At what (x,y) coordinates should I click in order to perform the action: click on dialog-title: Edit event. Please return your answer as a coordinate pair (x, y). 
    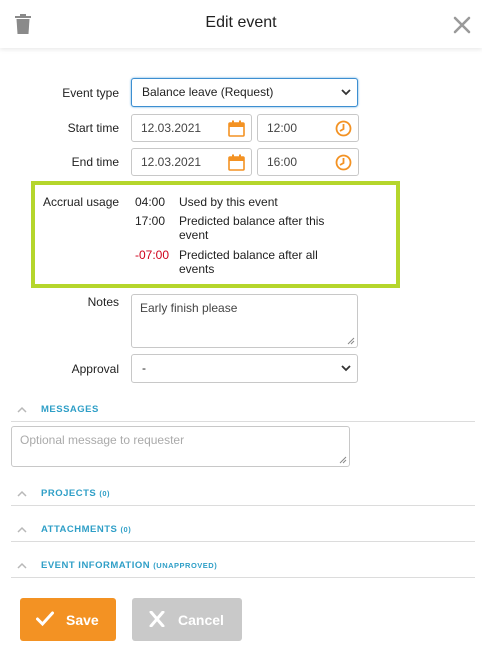
    Looking at the image, I should click on (241, 22).